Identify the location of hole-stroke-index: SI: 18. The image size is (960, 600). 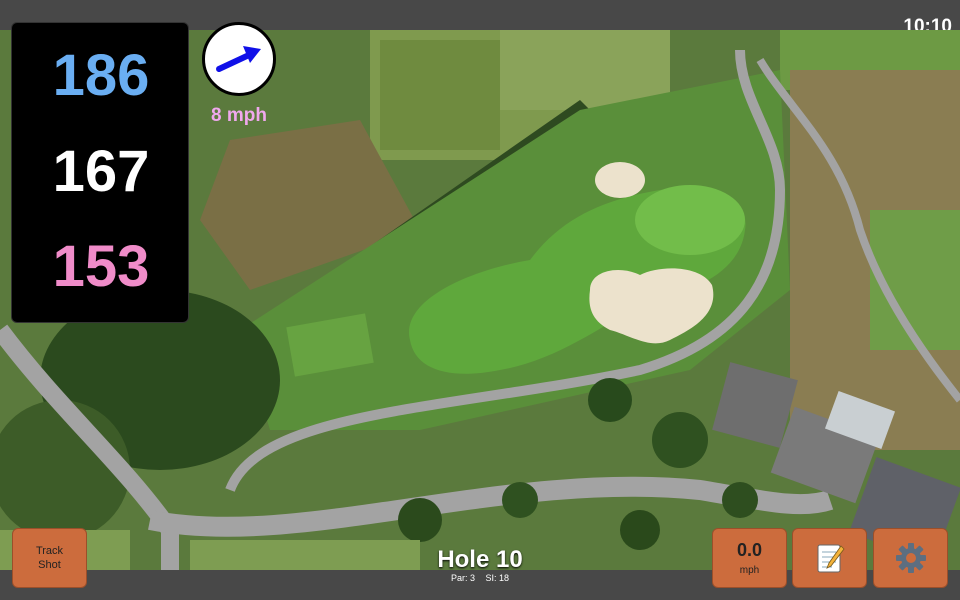
(497, 578).